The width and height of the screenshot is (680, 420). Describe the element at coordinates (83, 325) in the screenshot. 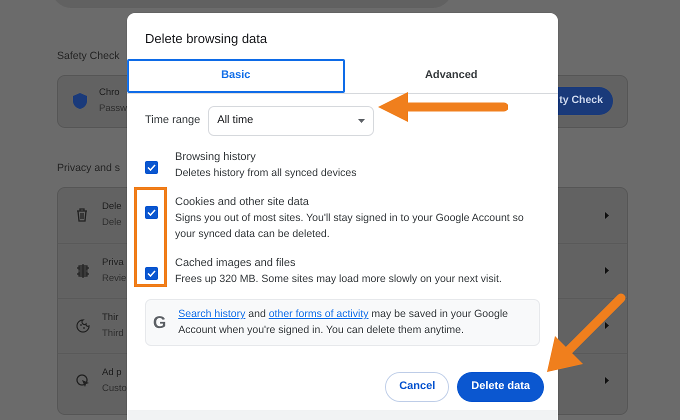

I see `cookie-icon` at that location.